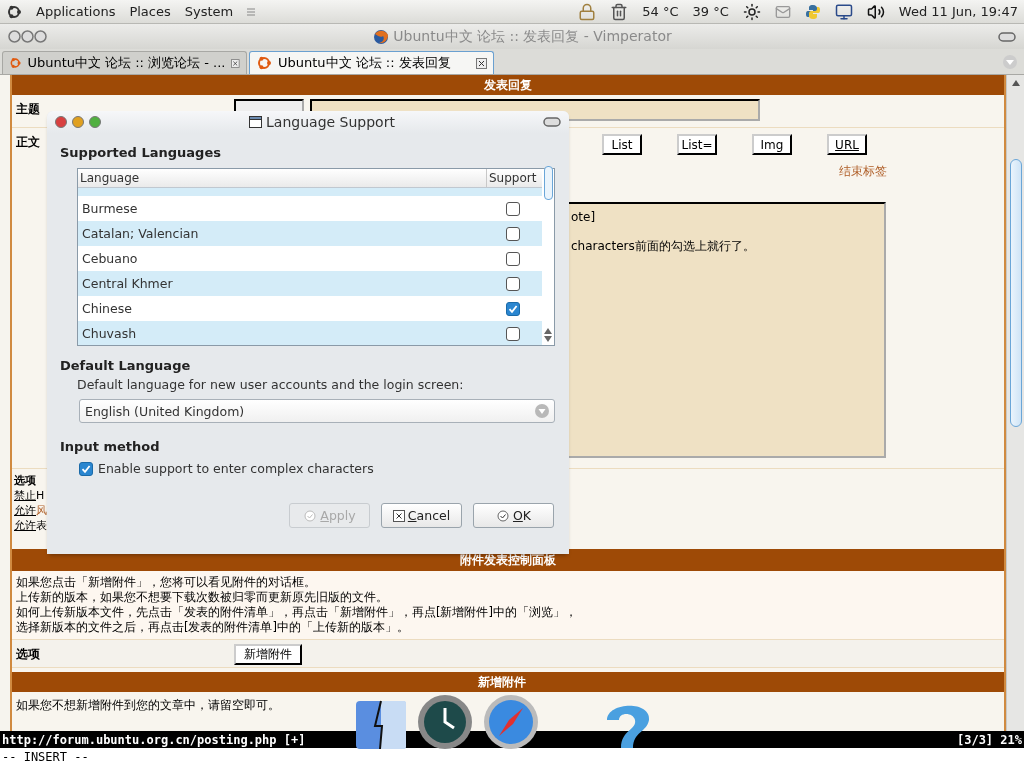 This screenshot has height=768, width=1024. Describe the element at coordinates (150, 11) in the screenshot. I see `menu-item: Places` at that location.